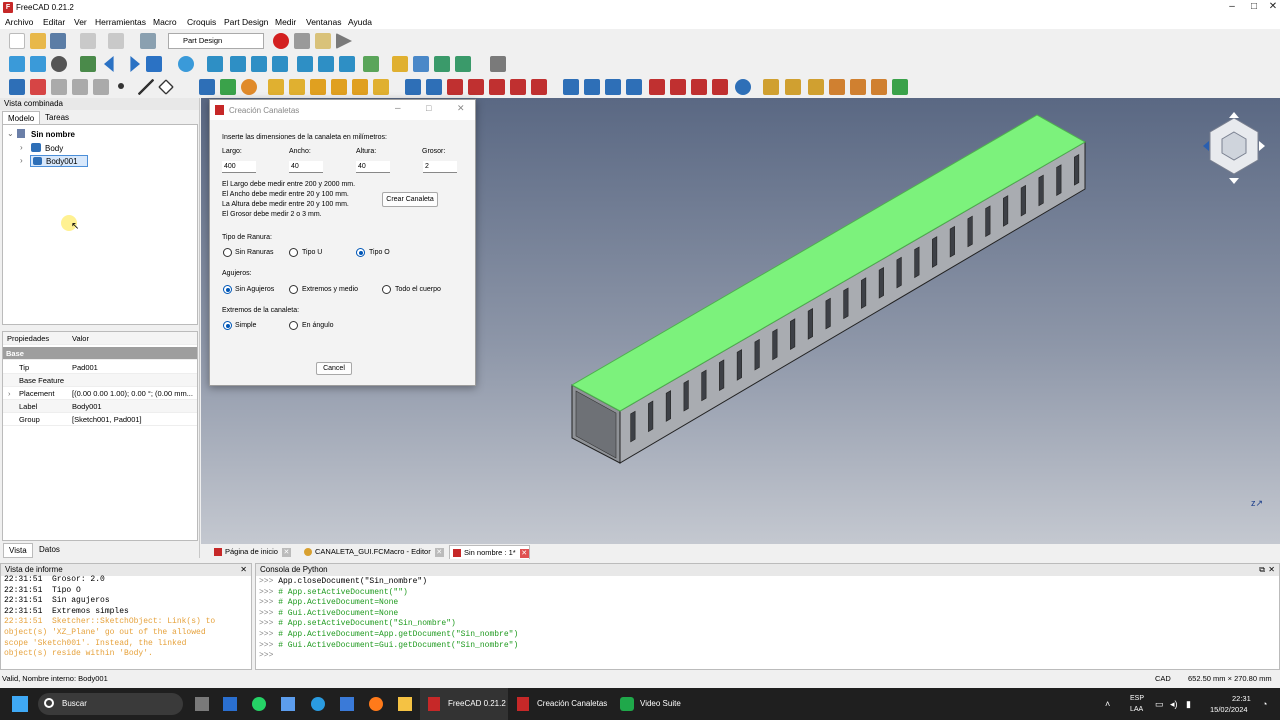 Image resolution: width=1280 pixels, height=720 pixels. I want to click on left-view-icon, so click(347, 64).